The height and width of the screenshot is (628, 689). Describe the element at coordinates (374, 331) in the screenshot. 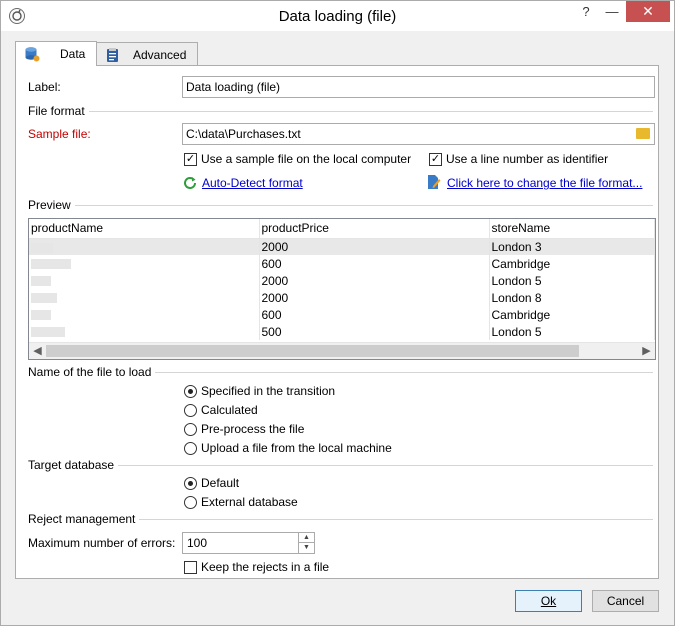

I see `price-cell: 500` at that location.